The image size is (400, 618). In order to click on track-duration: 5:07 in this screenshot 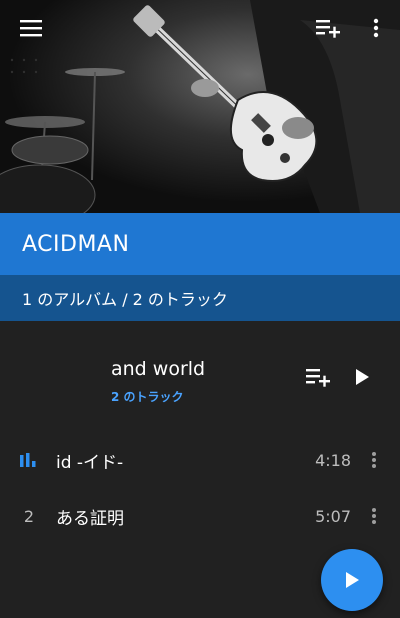, I will do `click(333, 516)`.